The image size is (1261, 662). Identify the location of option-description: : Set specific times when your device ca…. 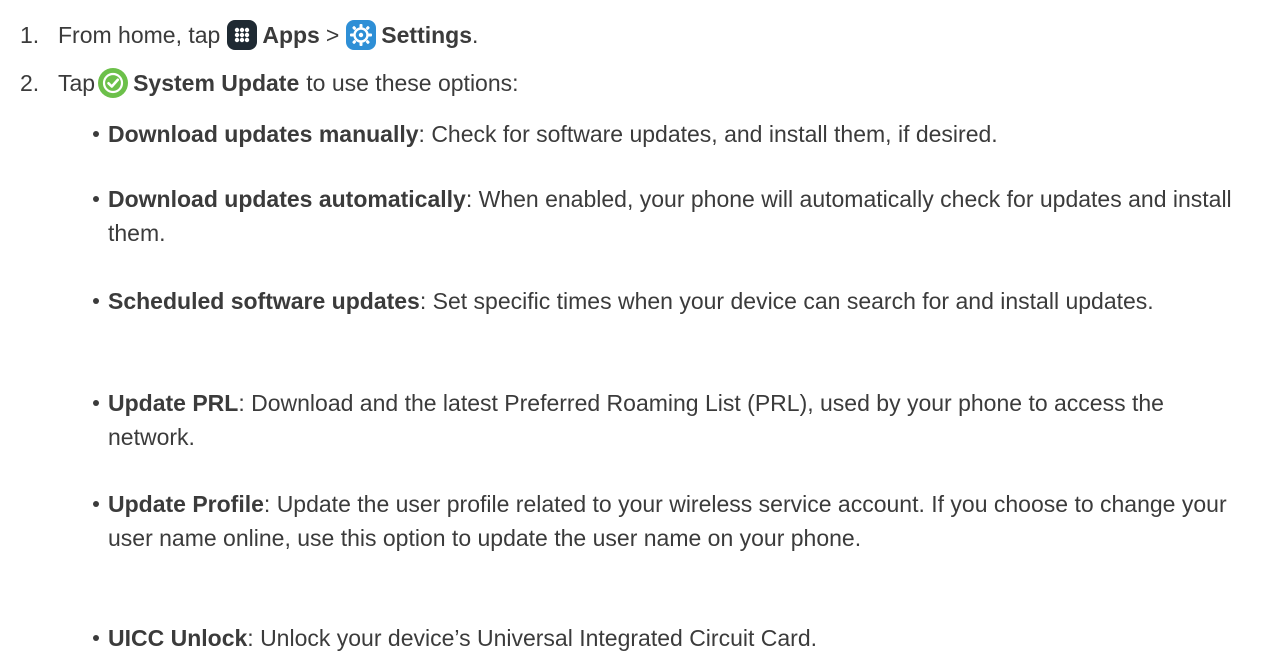
(786, 301).